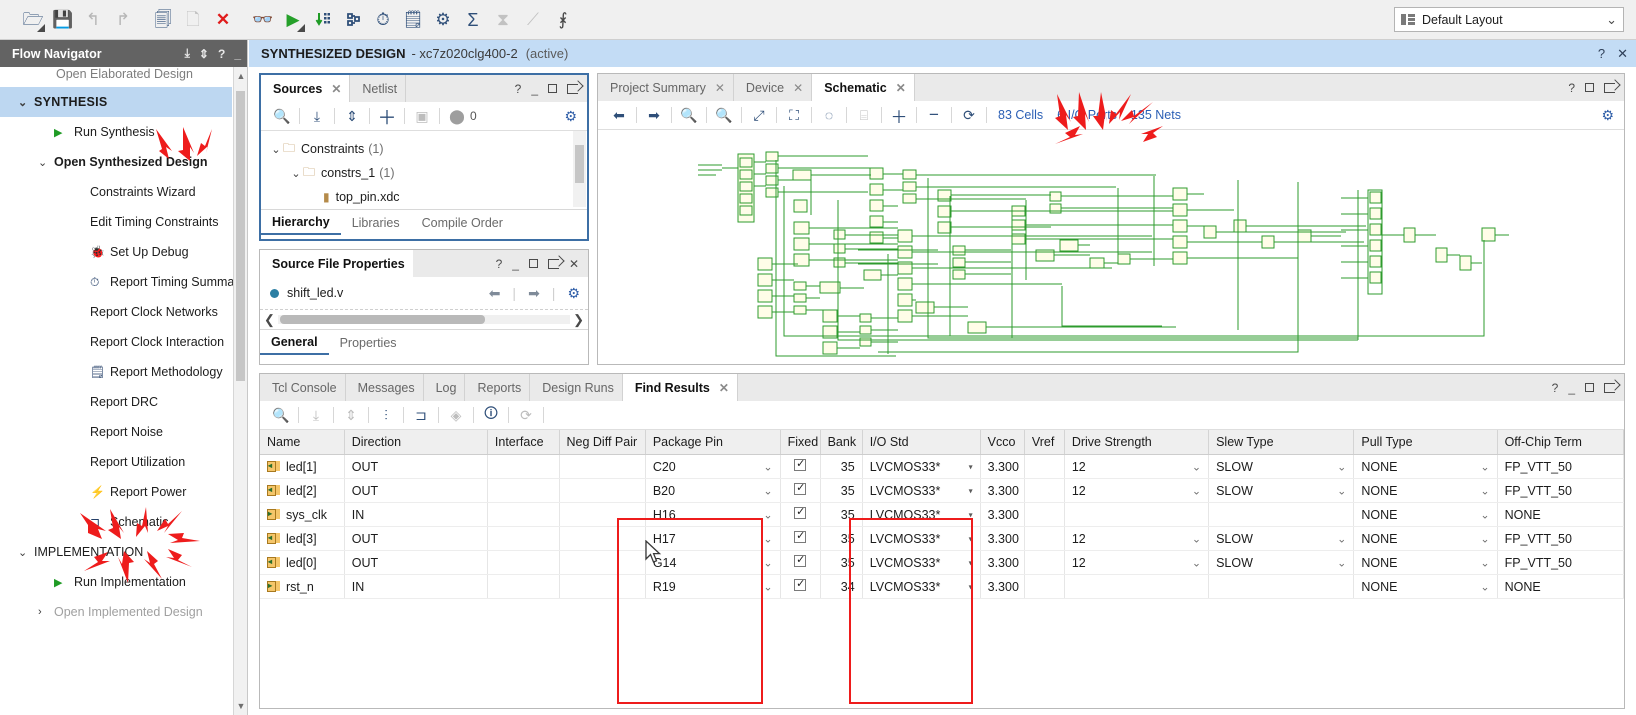  I want to click on cell-name: ◂ led[0], so click(302, 562).